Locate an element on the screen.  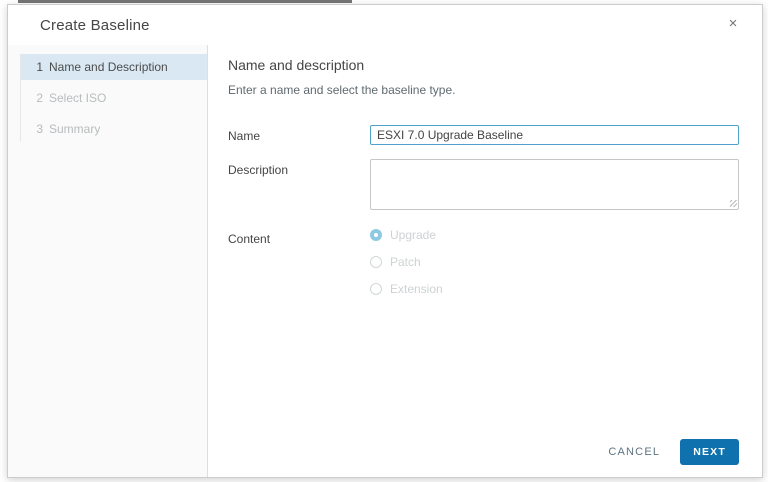
step-label: Name and Description is located at coordinates (108, 67).